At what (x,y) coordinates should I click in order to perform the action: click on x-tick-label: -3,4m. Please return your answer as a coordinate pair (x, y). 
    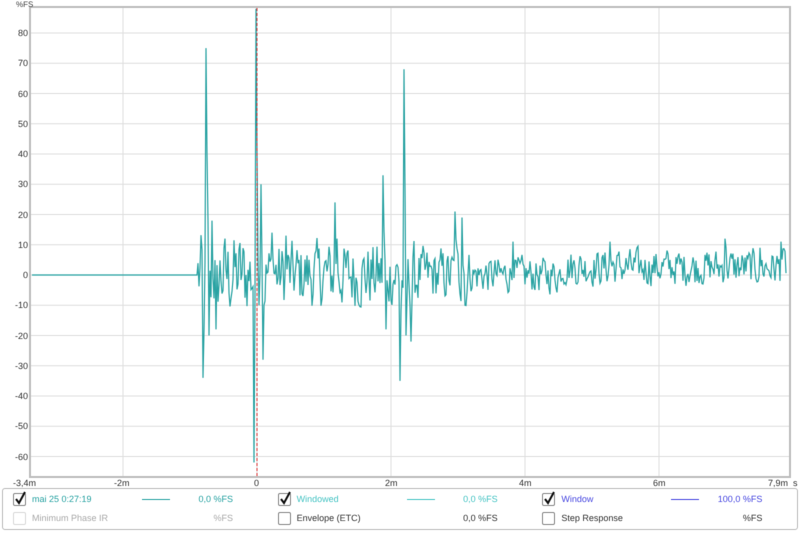
    Looking at the image, I should click on (24, 483).